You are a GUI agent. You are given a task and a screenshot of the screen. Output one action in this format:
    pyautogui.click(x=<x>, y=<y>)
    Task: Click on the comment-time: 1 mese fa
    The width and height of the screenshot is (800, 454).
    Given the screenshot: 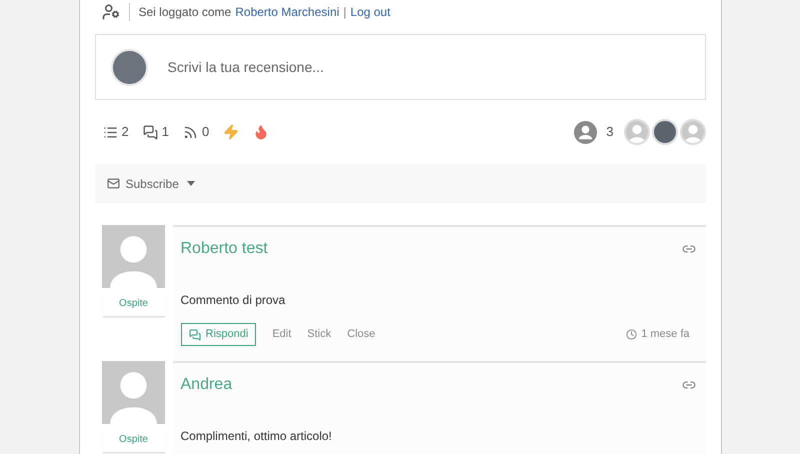 What is the action you would take?
    pyautogui.click(x=665, y=334)
    